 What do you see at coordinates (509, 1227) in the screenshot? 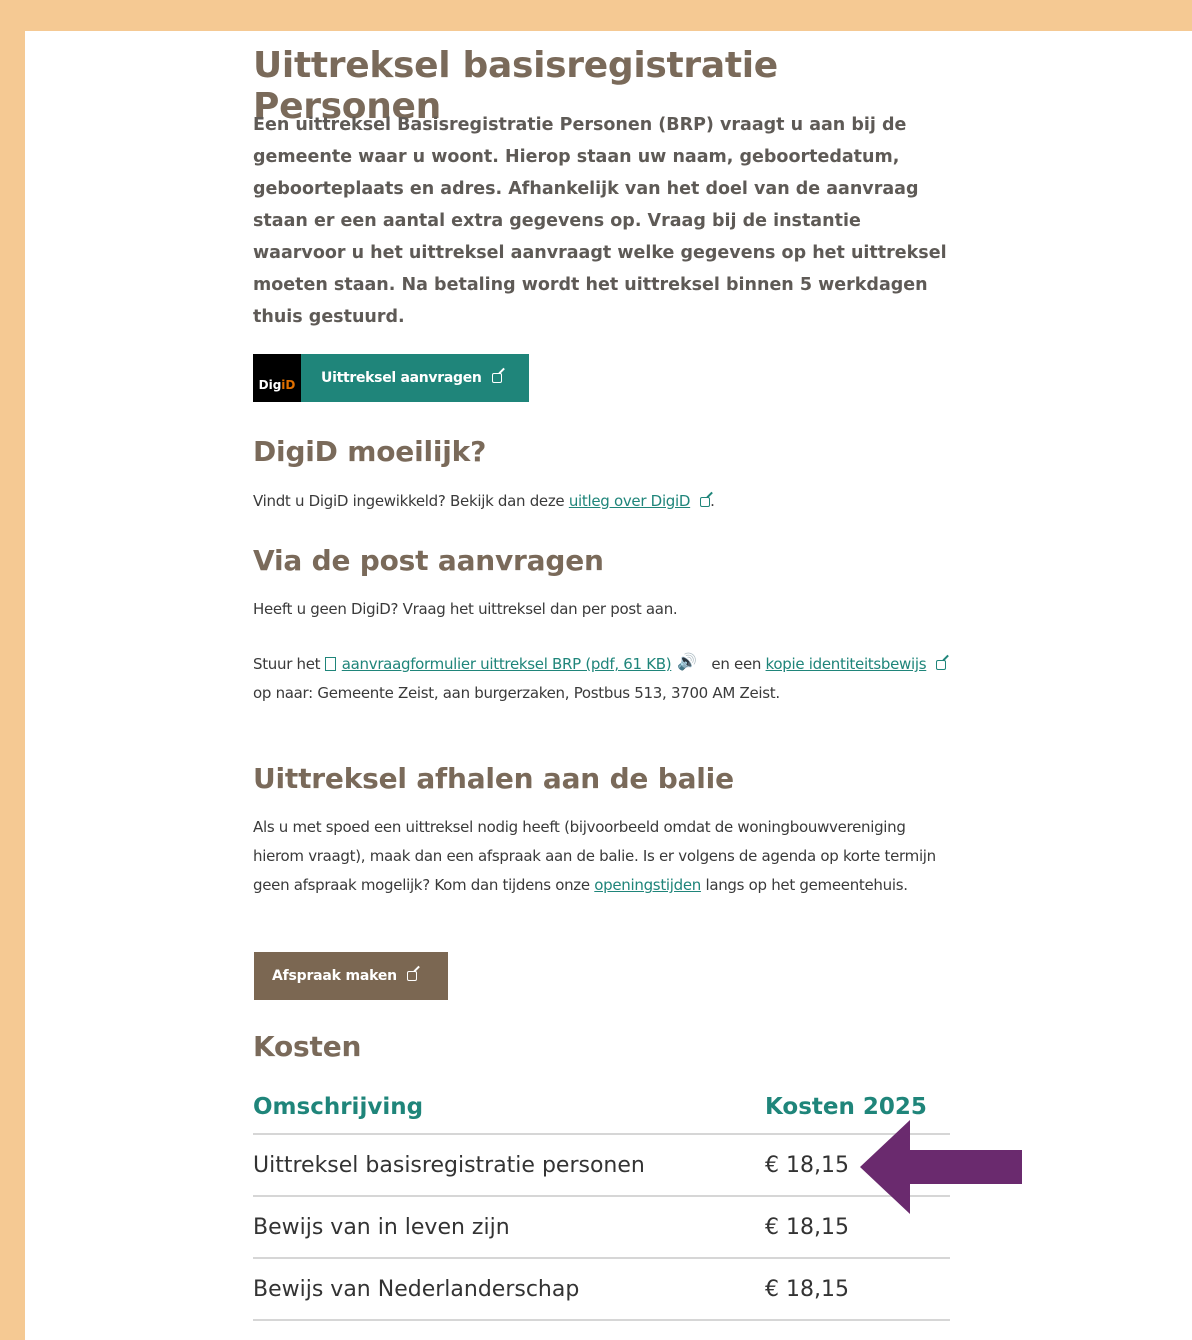
I see `row-description: Bewijs van in leven zijn` at bounding box center [509, 1227].